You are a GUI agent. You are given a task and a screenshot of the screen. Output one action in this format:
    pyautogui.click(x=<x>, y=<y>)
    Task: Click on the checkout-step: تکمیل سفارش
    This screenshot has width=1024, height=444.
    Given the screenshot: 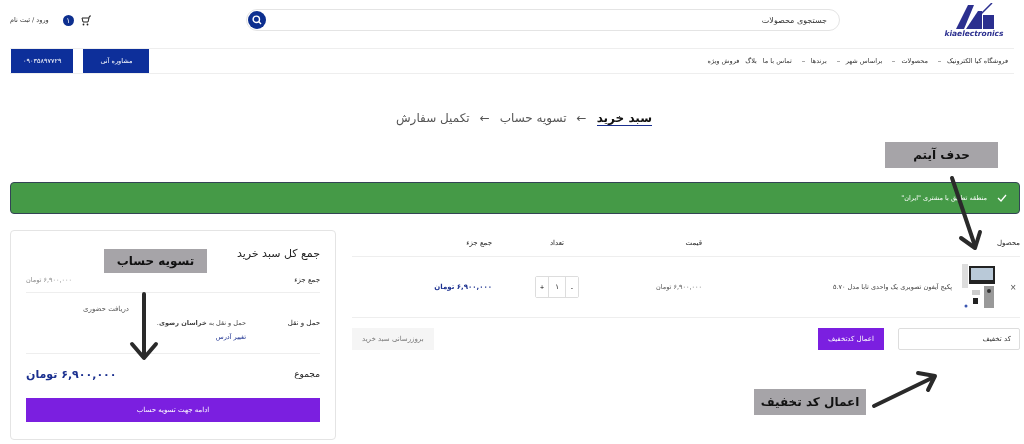 What is the action you would take?
    pyautogui.click(x=432, y=118)
    